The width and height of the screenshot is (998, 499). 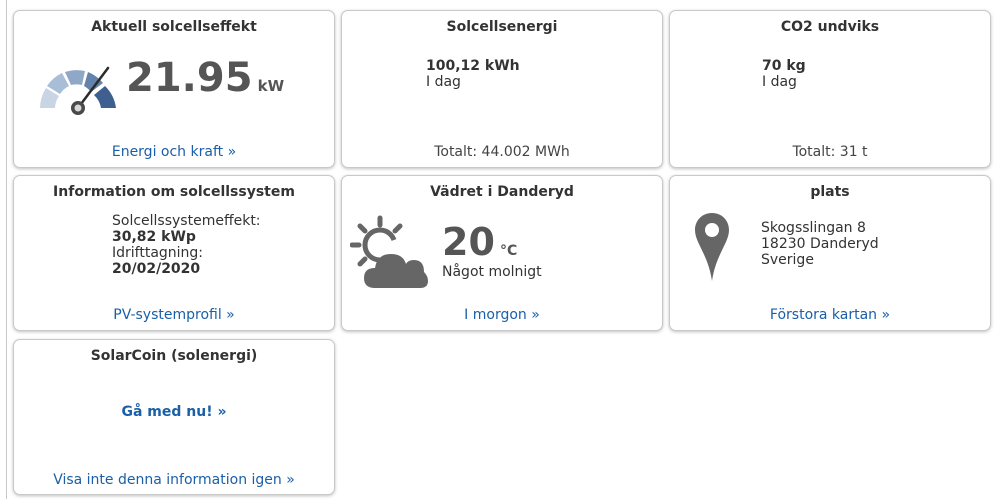 What do you see at coordinates (174, 192) in the screenshot?
I see `card-title: Information om solcellssystem` at bounding box center [174, 192].